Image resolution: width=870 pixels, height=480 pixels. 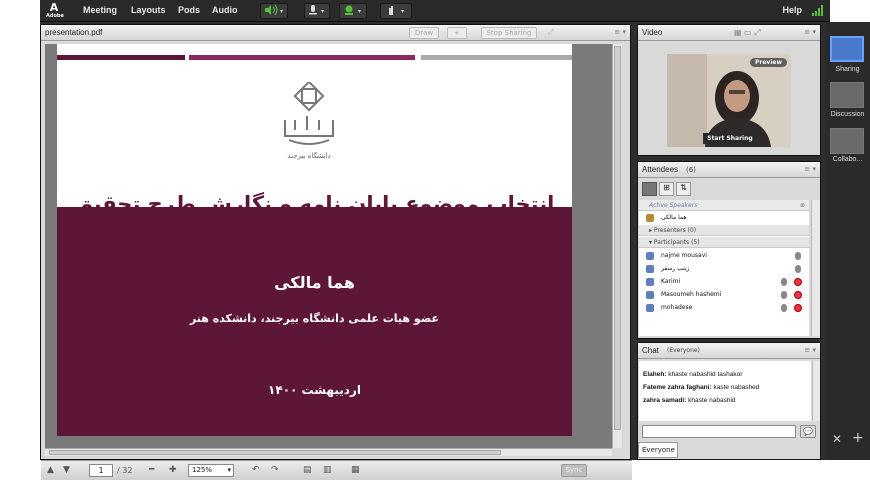 What do you see at coordinates (424, 33) in the screenshot?
I see `draw-button: Draw` at bounding box center [424, 33].